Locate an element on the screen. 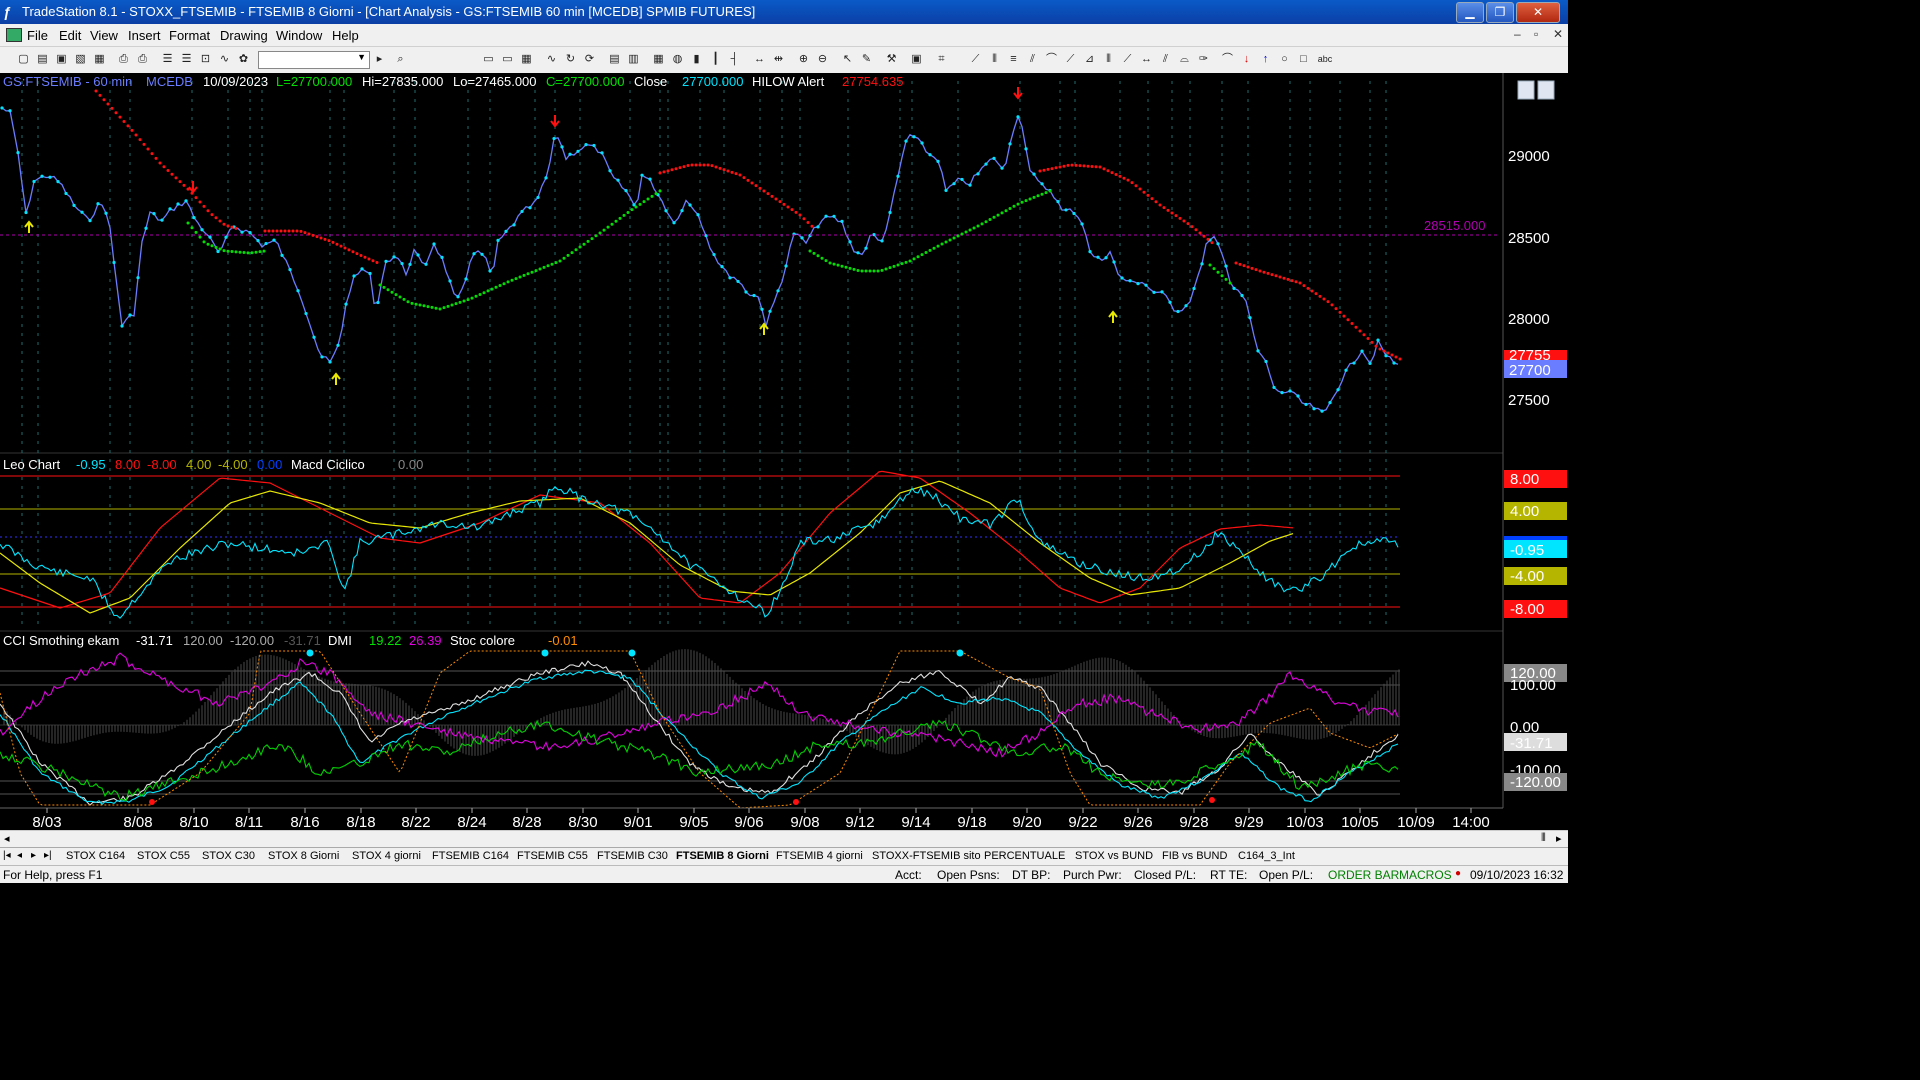 This screenshot has width=1920, height=1080. rectangle-icon: □ is located at coordinates (1303, 59).